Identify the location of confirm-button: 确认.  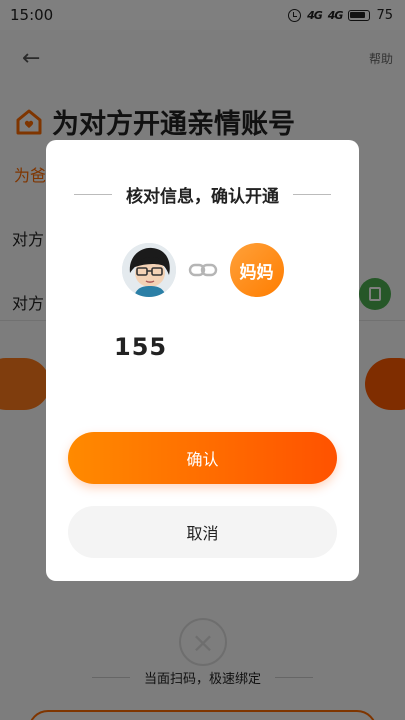
(202, 458).